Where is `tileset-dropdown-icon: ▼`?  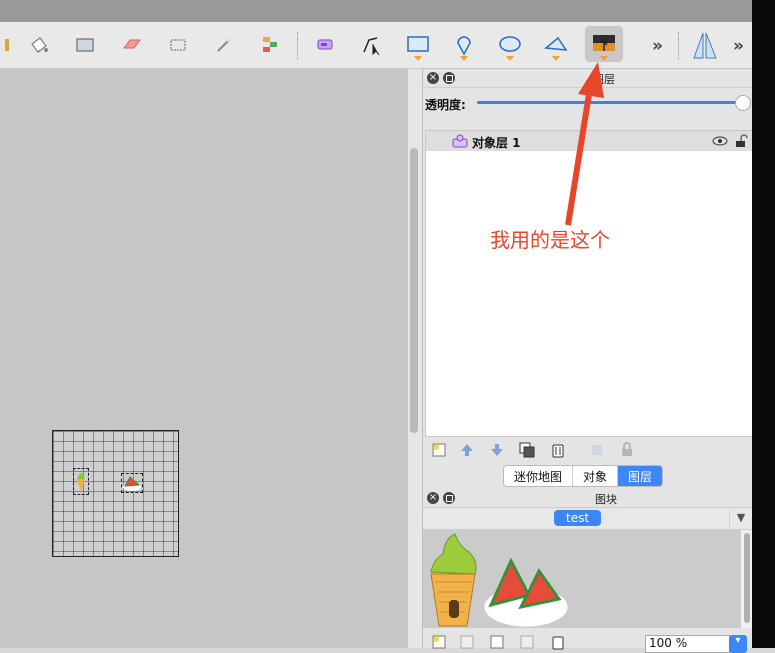
tileset-dropdown-icon: ▼ is located at coordinates (740, 519).